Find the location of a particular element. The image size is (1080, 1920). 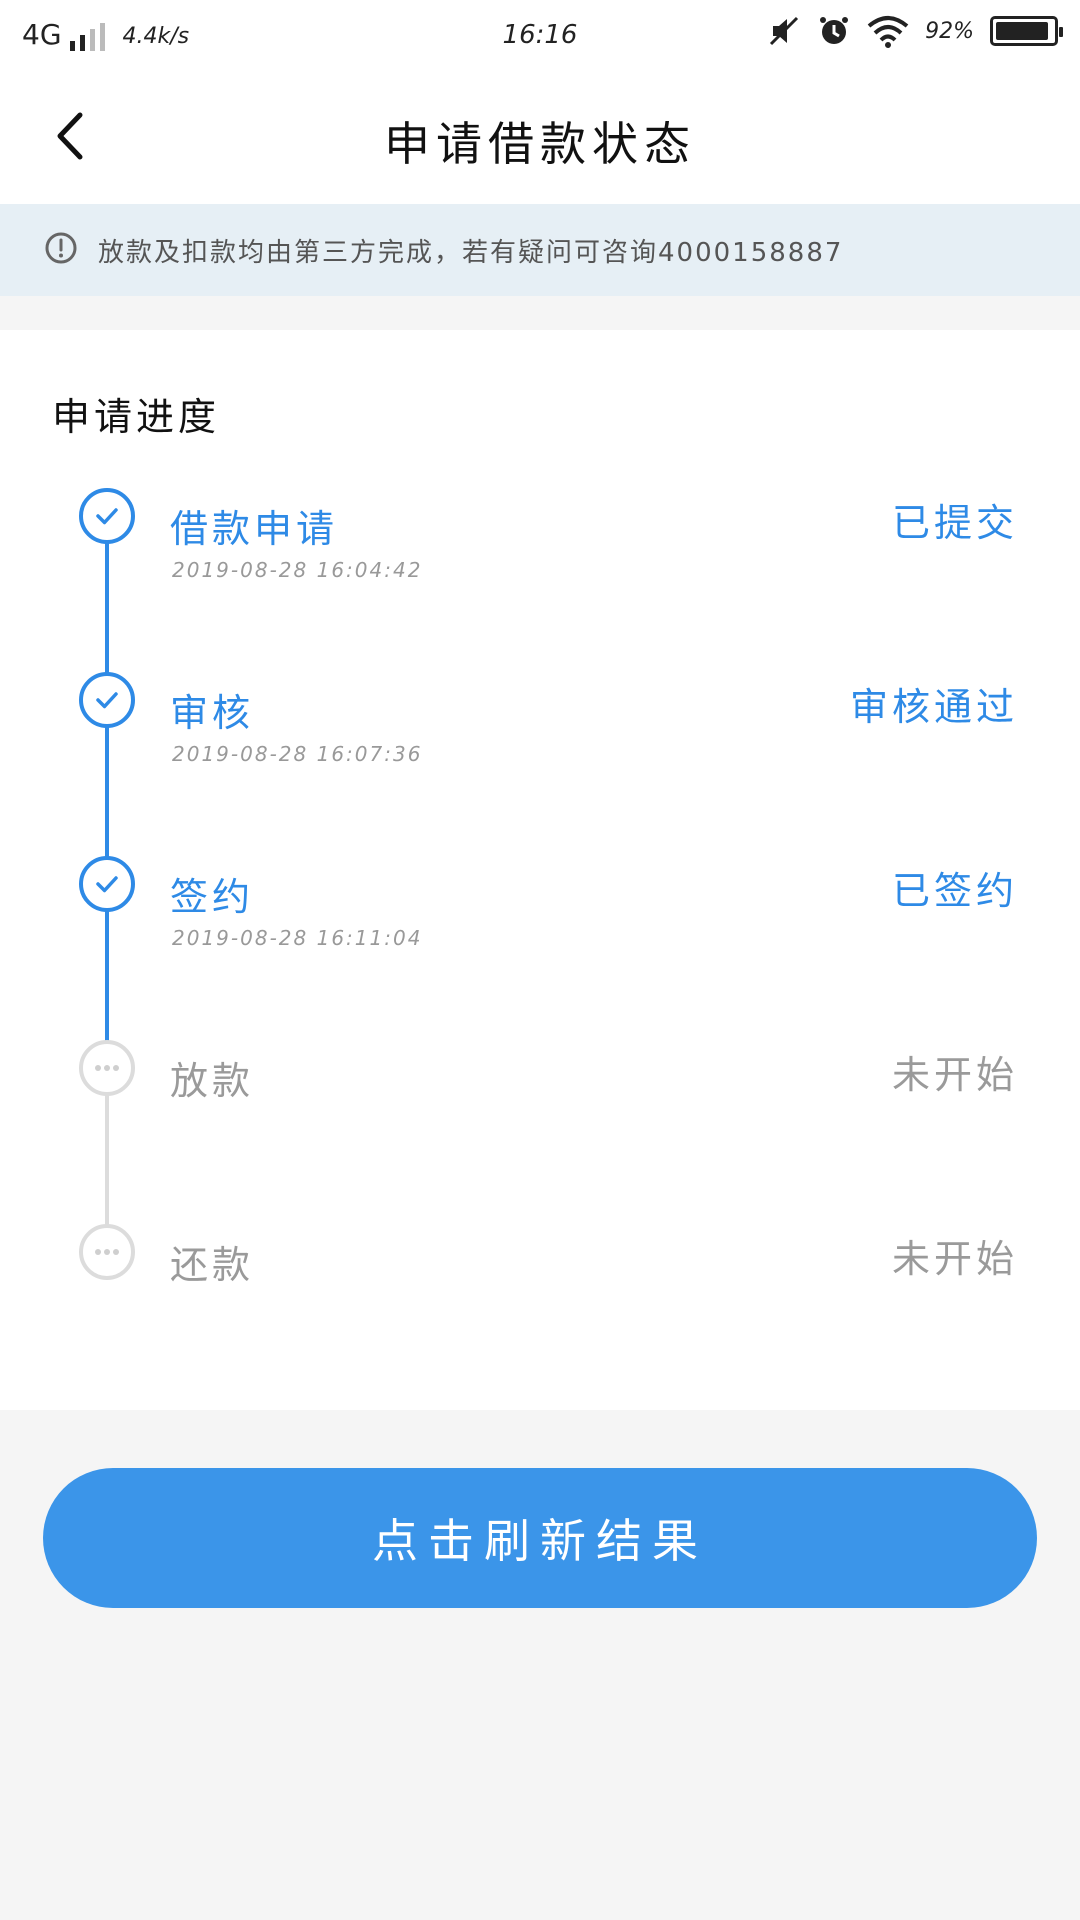

step-name: 还款 is located at coordinates (212, 1265).